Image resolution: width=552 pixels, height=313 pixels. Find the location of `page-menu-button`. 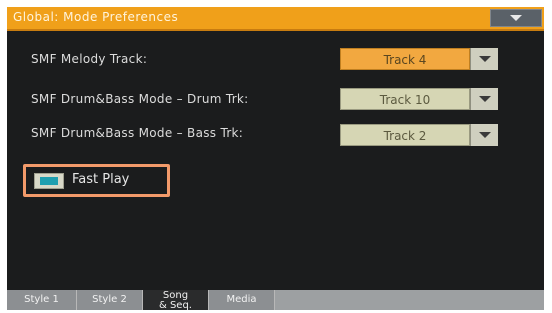

page-menu-button is located at coordinates (516, 18).